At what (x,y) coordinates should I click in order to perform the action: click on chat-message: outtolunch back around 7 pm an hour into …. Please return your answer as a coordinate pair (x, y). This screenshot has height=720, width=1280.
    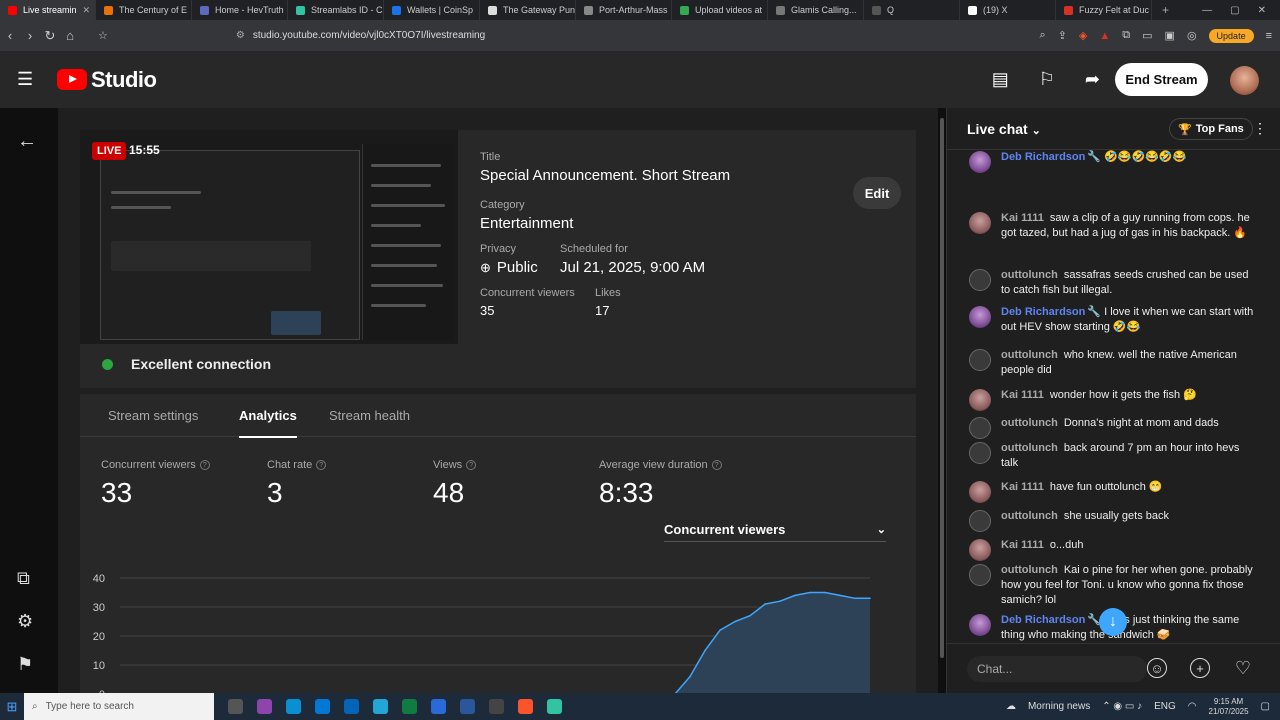
    Looking at the image, I should click on (1111, 456).